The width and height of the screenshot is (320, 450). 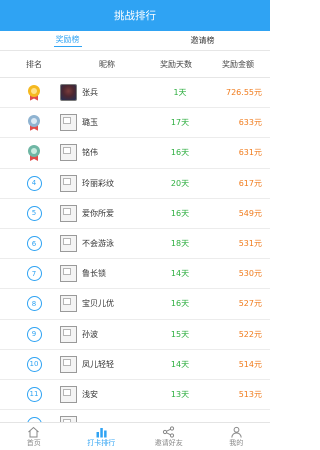 I want to click on nick-cell: 浅安, so click(x=103, y=394).